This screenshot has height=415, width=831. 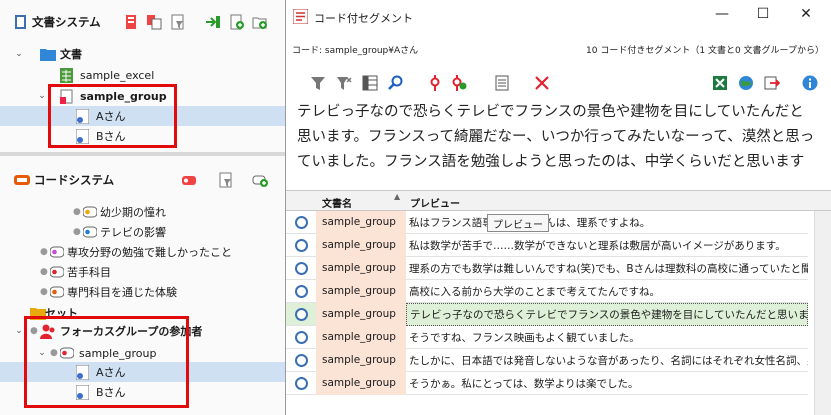 What do you see at coordinates (213, 22) in the screenshot?
I see `import-icon` at bounding box center [213, 22].